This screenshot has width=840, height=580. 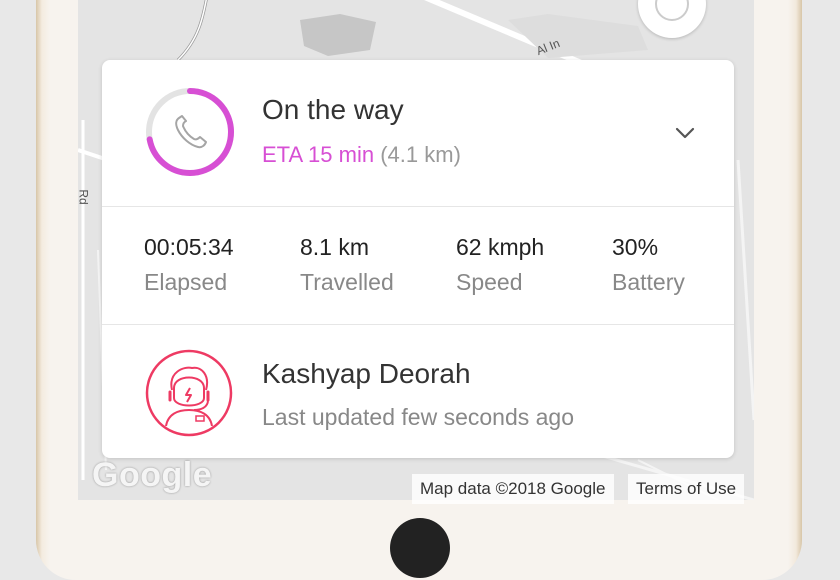 I want to click on phone-home-button, so click(x=420, y=548).